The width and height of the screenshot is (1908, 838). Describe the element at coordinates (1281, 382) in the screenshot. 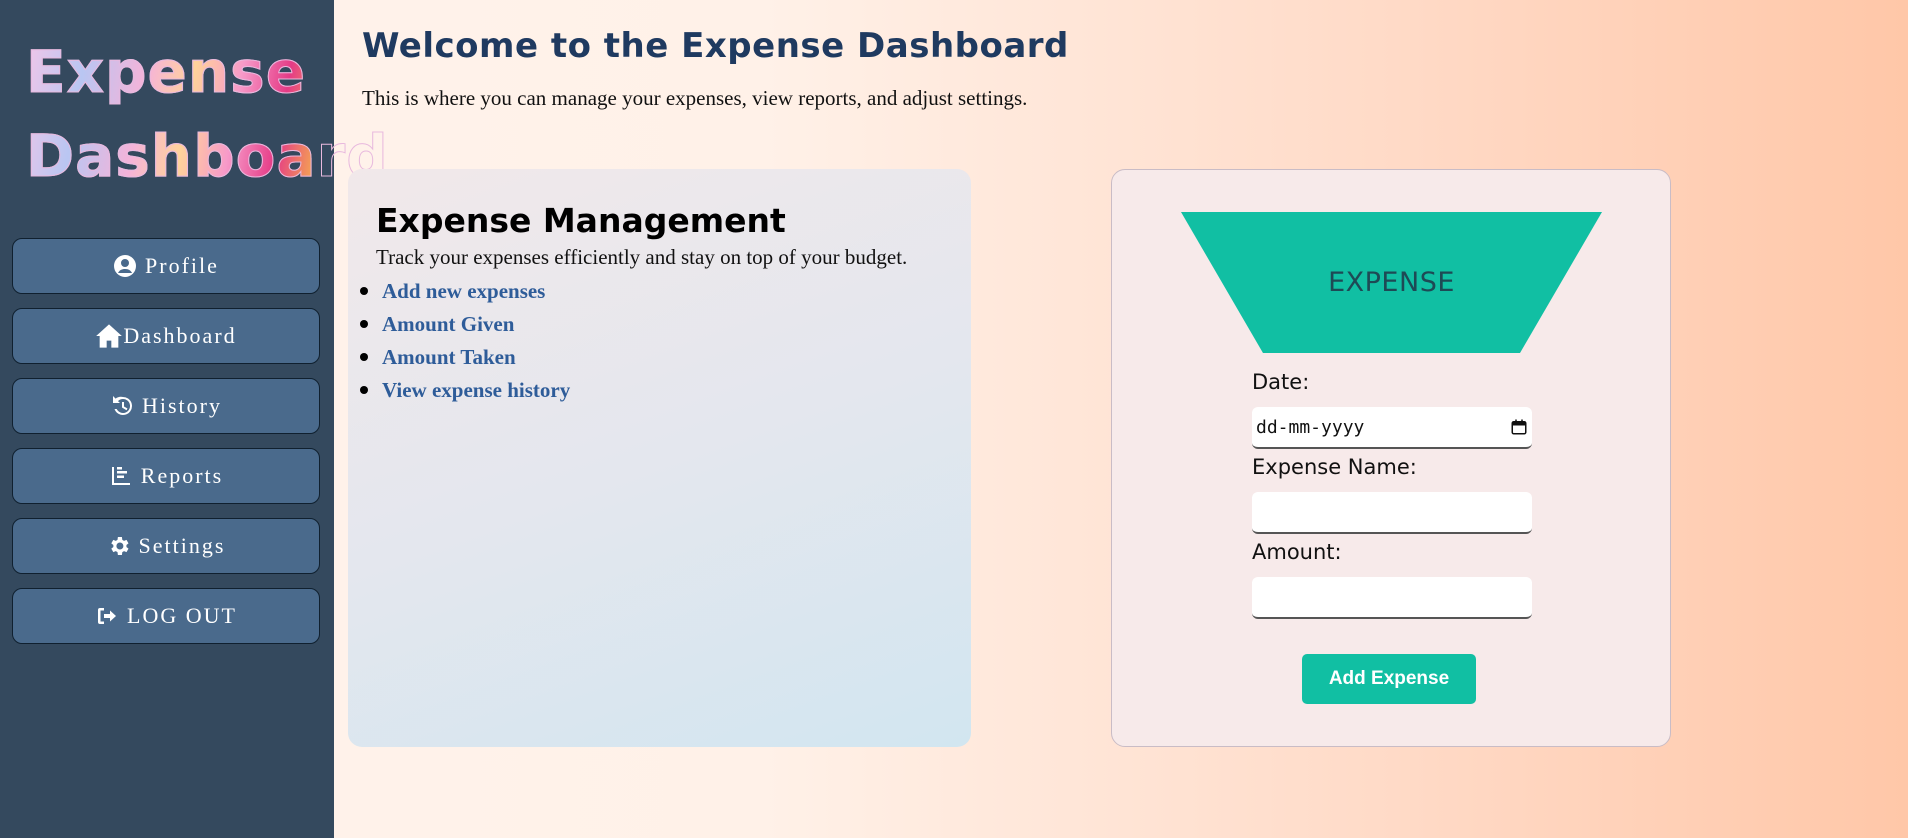

I see `date-label: Date:` at that location.